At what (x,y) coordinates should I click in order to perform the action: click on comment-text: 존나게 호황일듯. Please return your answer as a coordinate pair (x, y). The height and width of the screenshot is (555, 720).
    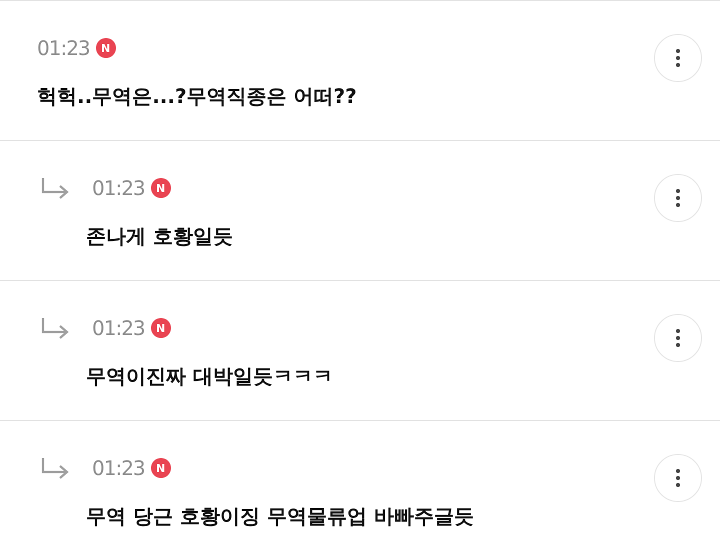
    Looking at the image, I should click on (159, 236).